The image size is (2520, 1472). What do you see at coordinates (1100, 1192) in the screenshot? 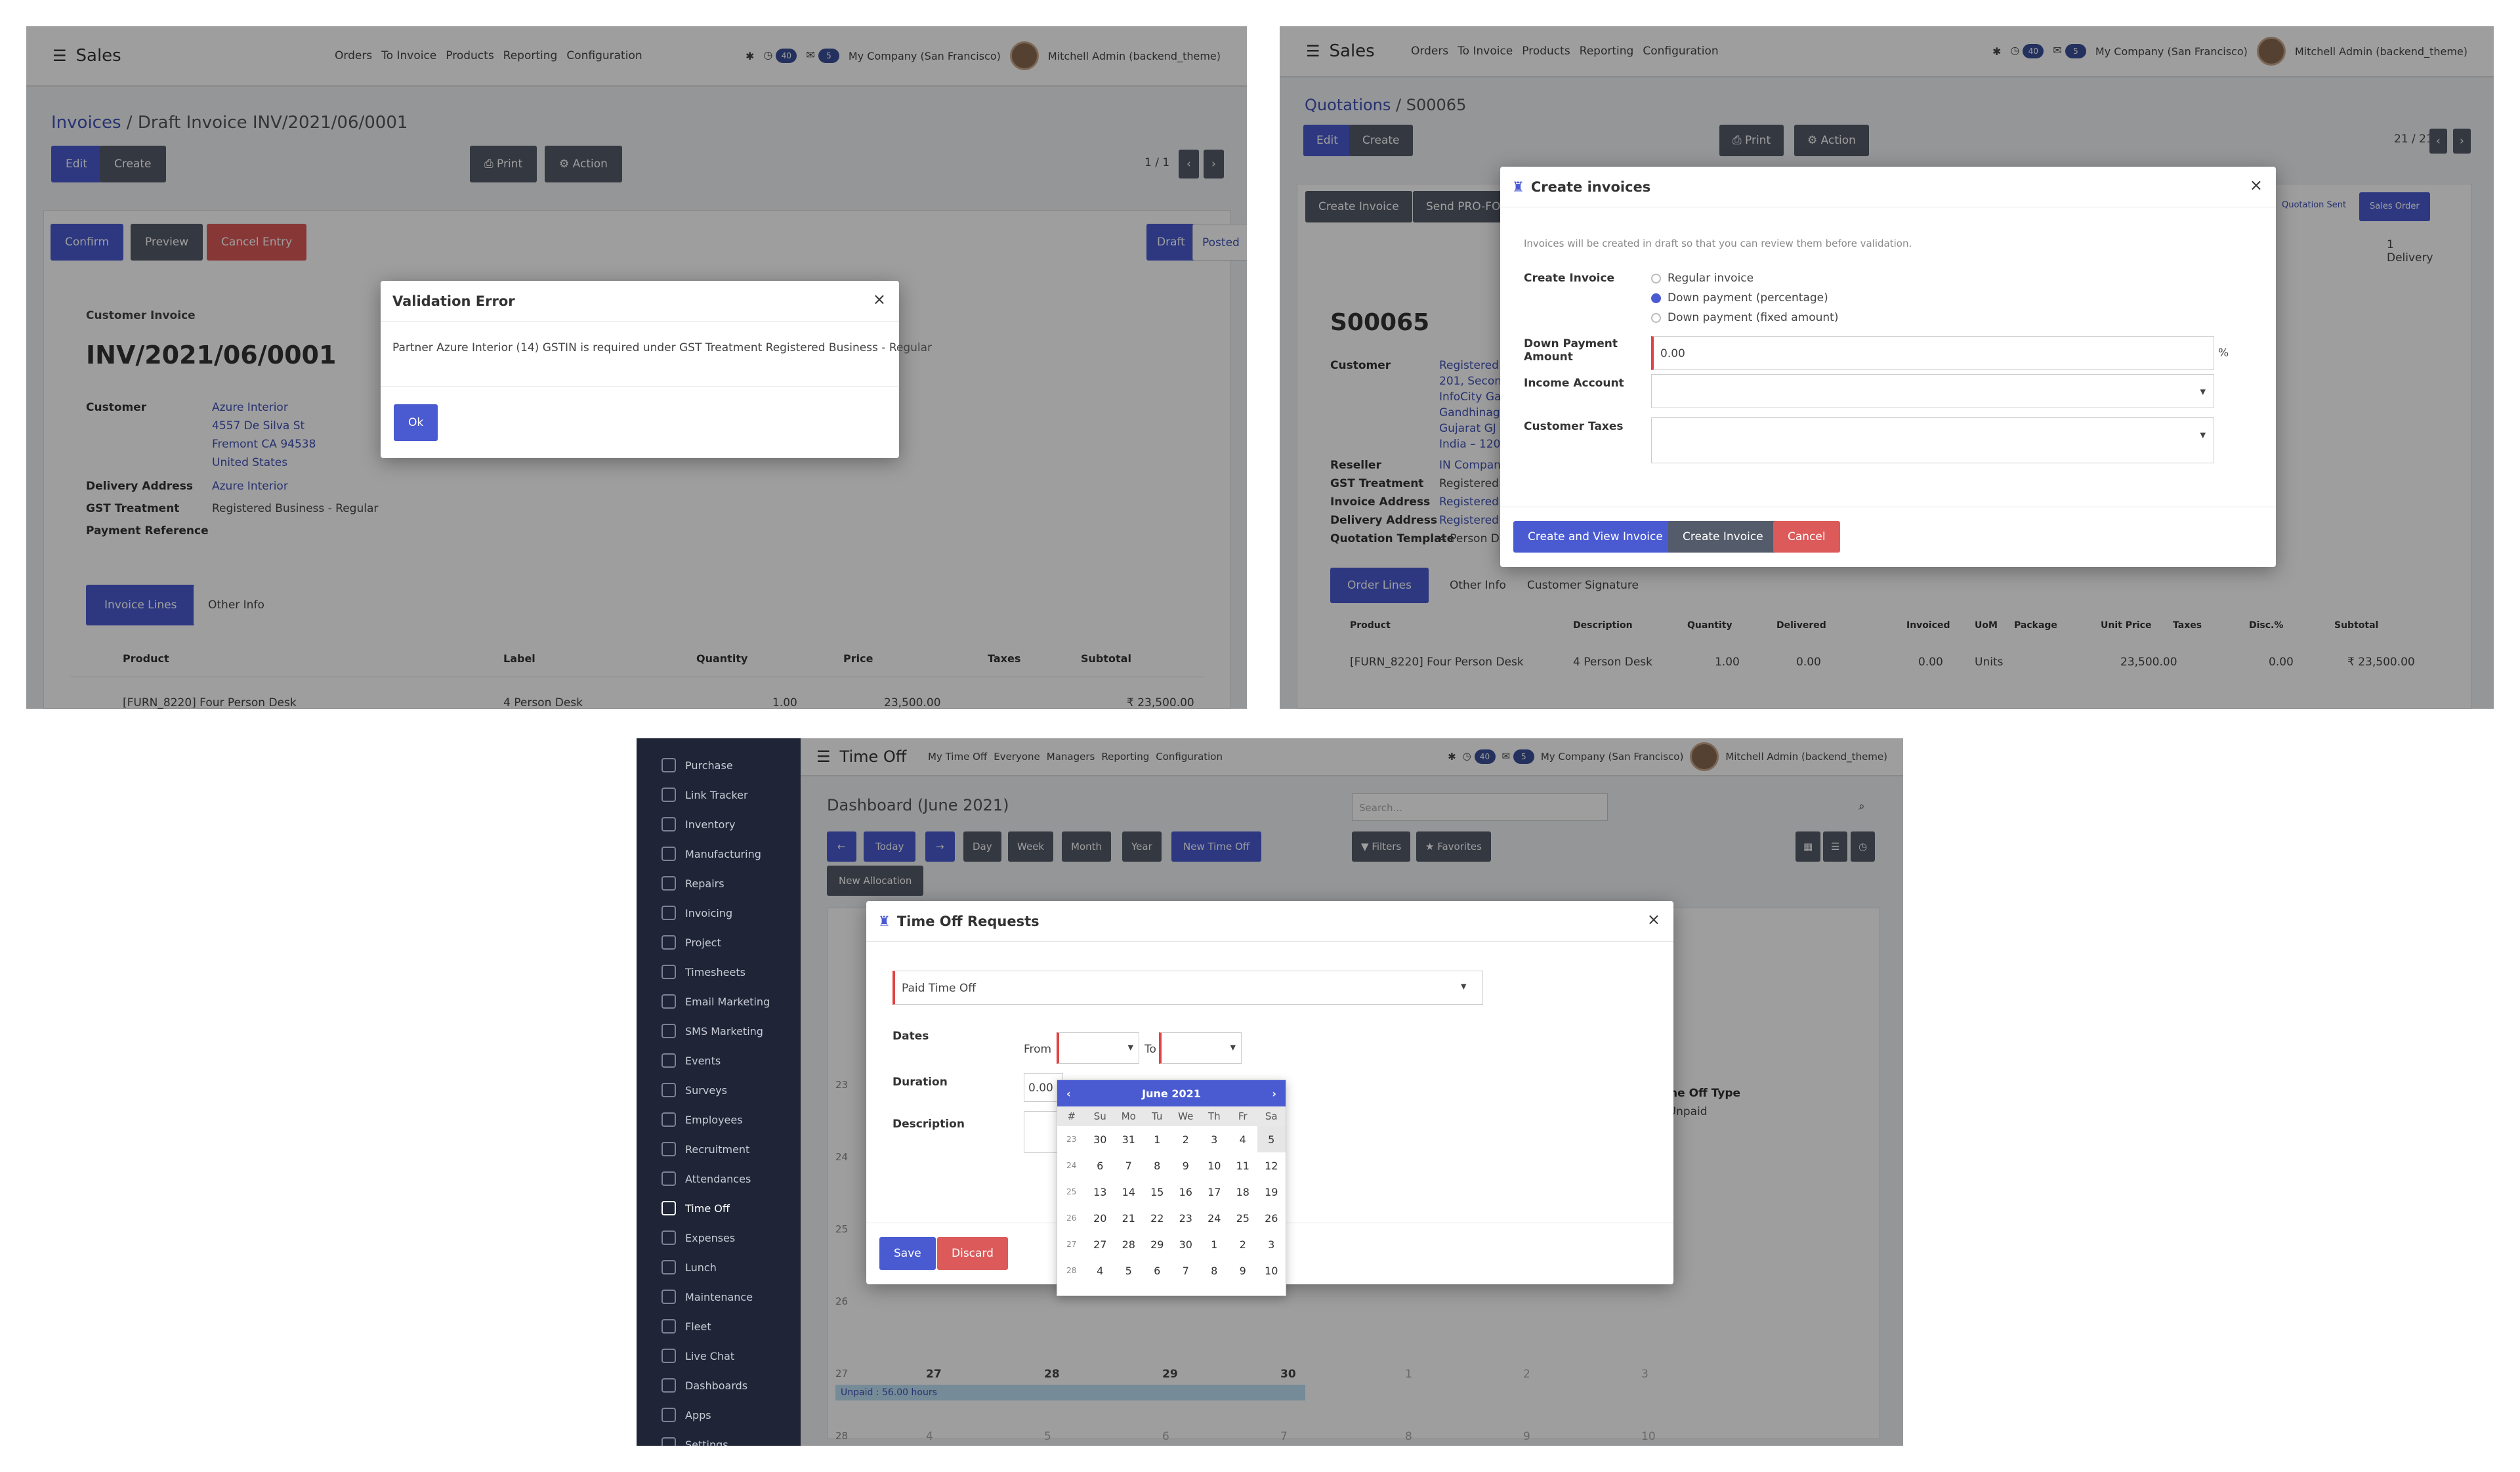
I see `day-cell: 13` at bounding box center [1100, 1192].